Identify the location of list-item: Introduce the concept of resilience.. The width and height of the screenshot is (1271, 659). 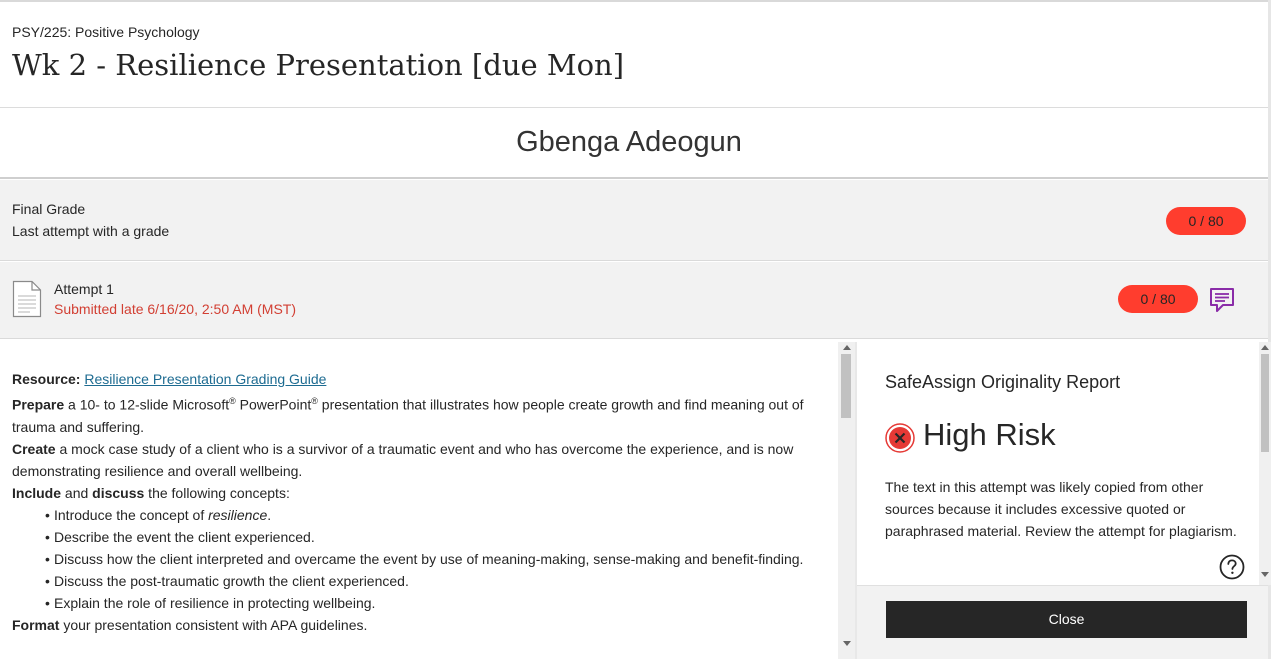
(428, 515).